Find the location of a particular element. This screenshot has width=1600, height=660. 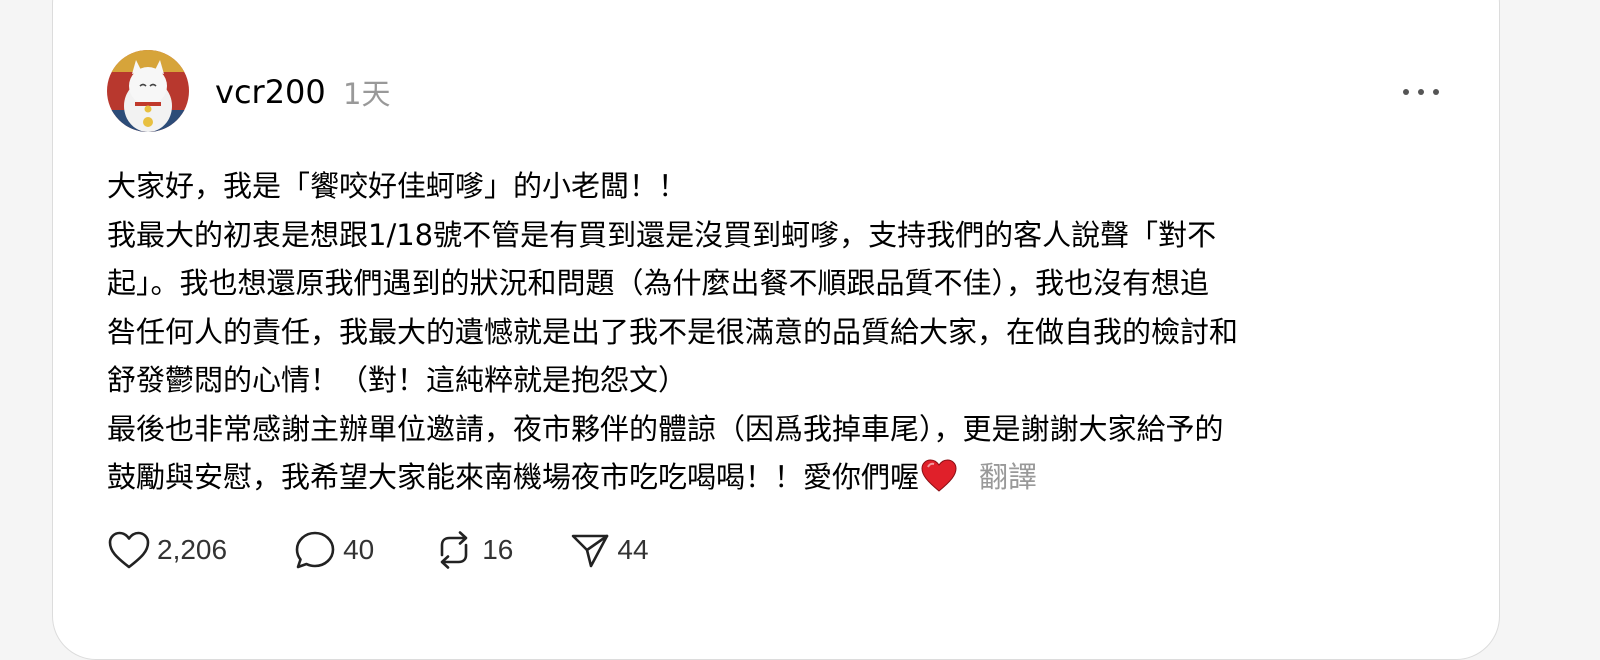

content-line: 咎任何人的責任，我最大的遺憾就是出了我不是很滿意的品質給大家，在做自我的檢討和 is located at coordinates (673, 331).